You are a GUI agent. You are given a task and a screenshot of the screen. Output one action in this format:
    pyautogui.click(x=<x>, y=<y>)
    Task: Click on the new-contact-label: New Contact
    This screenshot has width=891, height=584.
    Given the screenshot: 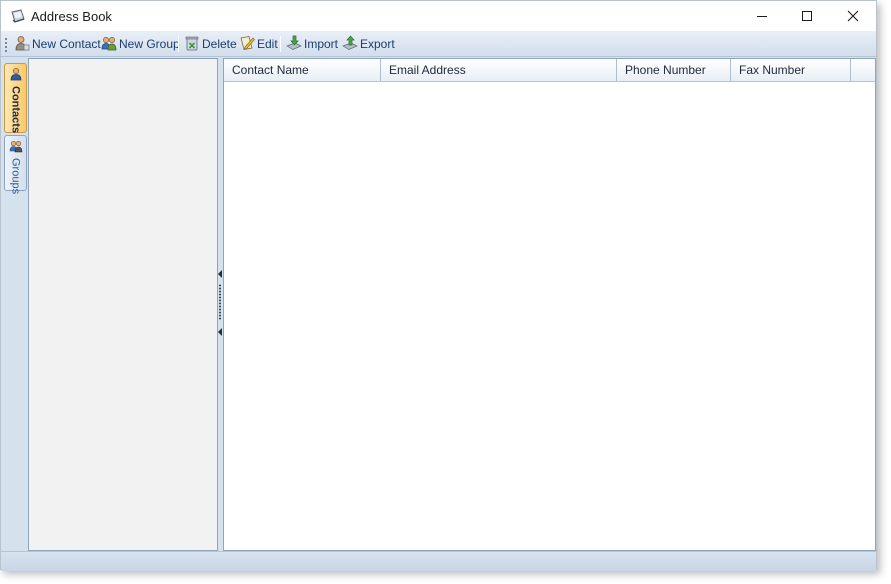 What is the action you would take?
    pyautogui.click(x=66, y=44)
    